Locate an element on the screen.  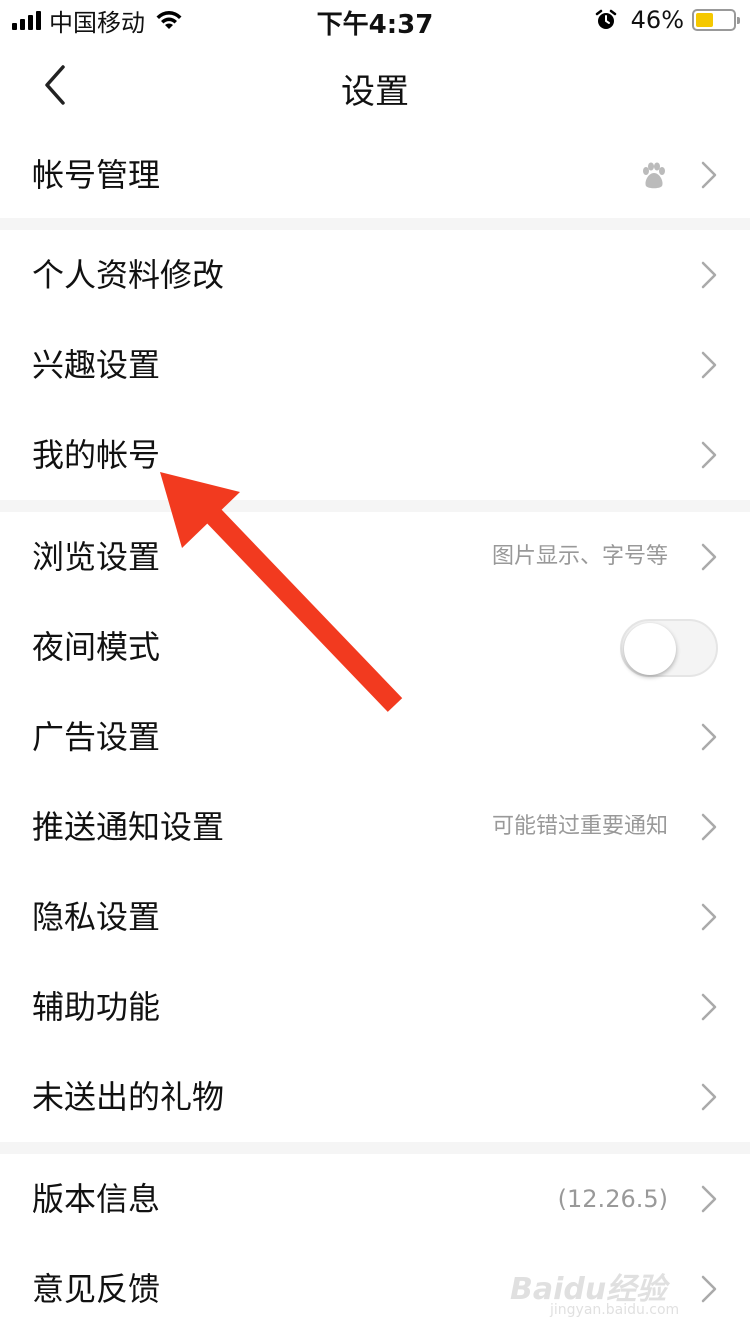
status-right: 46% is located at coordinates (667, 20).